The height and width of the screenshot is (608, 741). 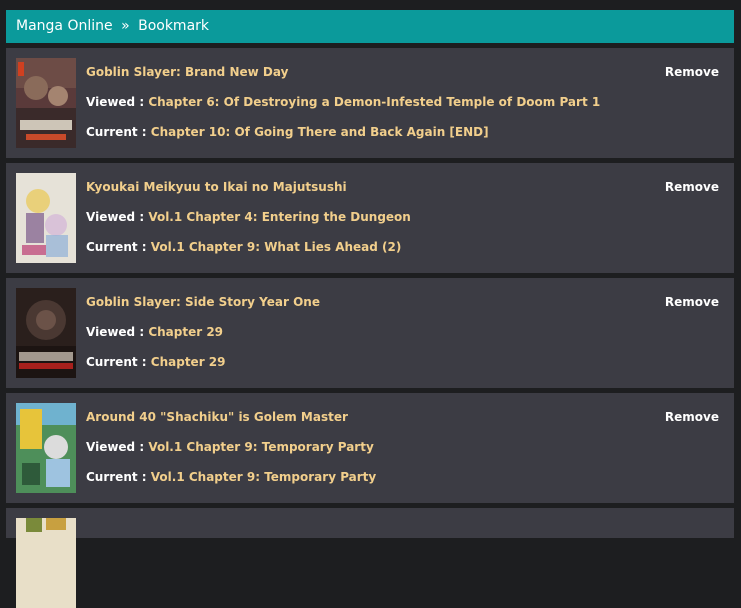 I want to click on viewed-chapter-link: Chapter 29, so click(x=185, y=332).